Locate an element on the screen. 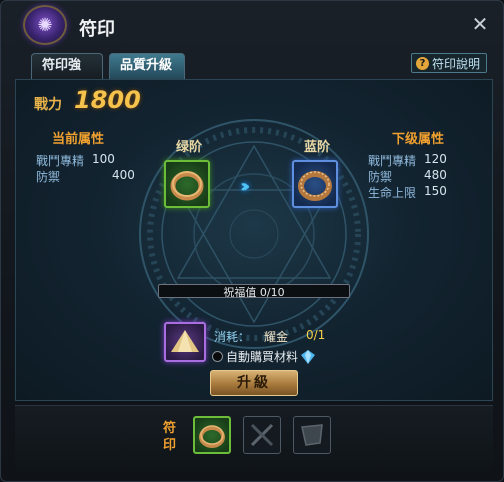 The image size is (504, 482). next-rune-slot is located at coordinates (315, 184).